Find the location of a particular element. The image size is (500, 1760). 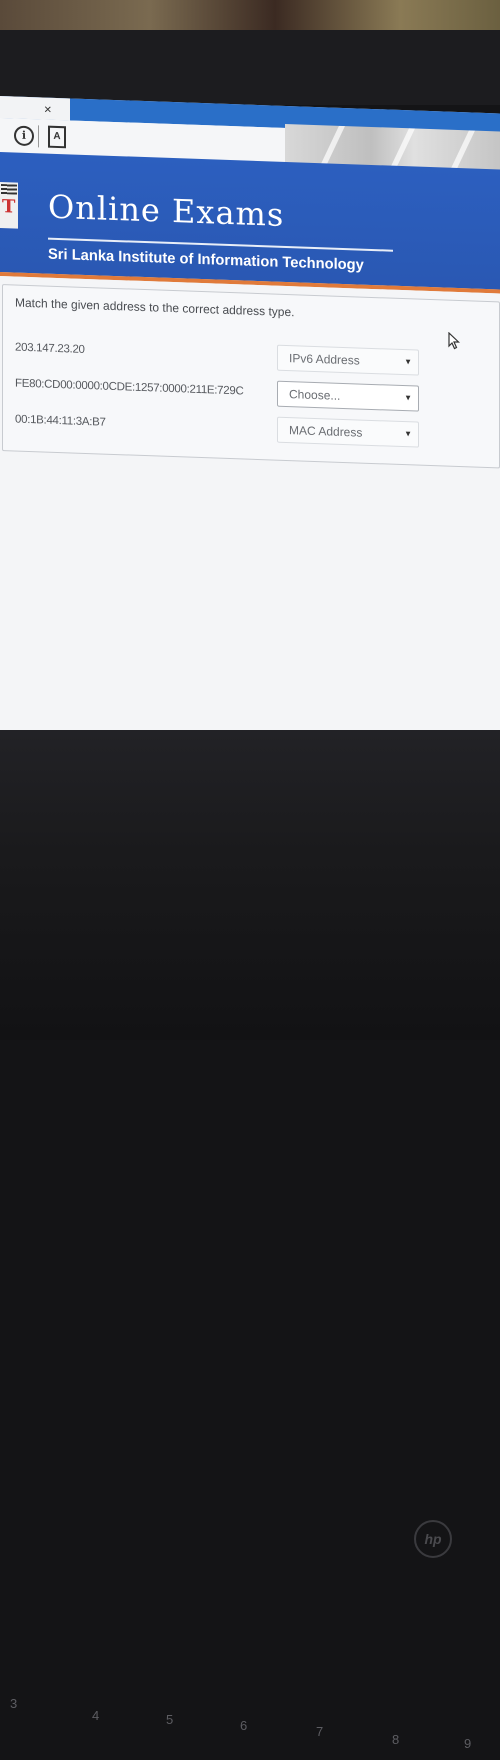

page-icon: A is located at coordinates (57, 137).